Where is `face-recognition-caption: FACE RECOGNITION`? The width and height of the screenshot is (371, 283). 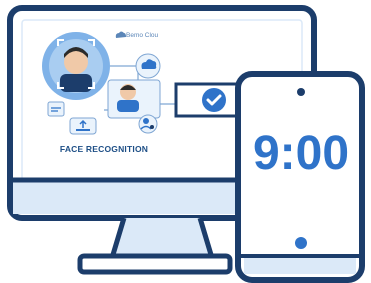 face-recognition-caption: FACE RECOGNITION is located at coordinates (104, 149).